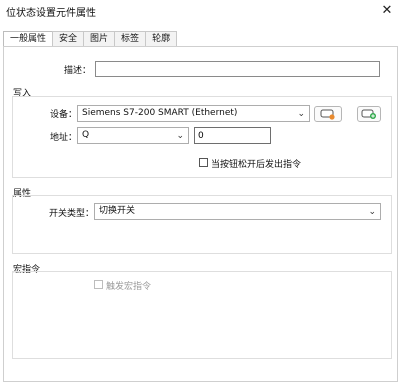  I want to click on device-select: Siemens S7-200 SMART (Ethernet) ⌄, so click(193, 113).